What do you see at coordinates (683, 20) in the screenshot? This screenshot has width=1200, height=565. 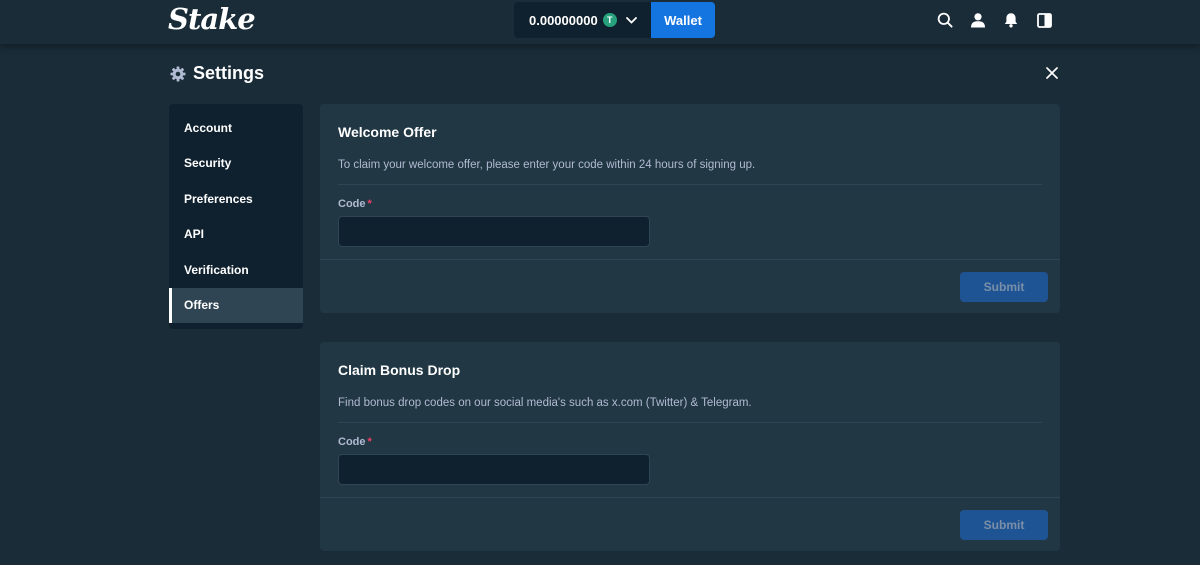 I see `wallet-button: Wallet` at bounding box center [683, 20].